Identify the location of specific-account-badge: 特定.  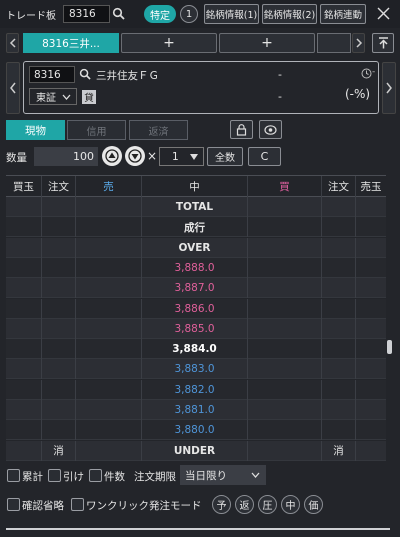
(160, 14).